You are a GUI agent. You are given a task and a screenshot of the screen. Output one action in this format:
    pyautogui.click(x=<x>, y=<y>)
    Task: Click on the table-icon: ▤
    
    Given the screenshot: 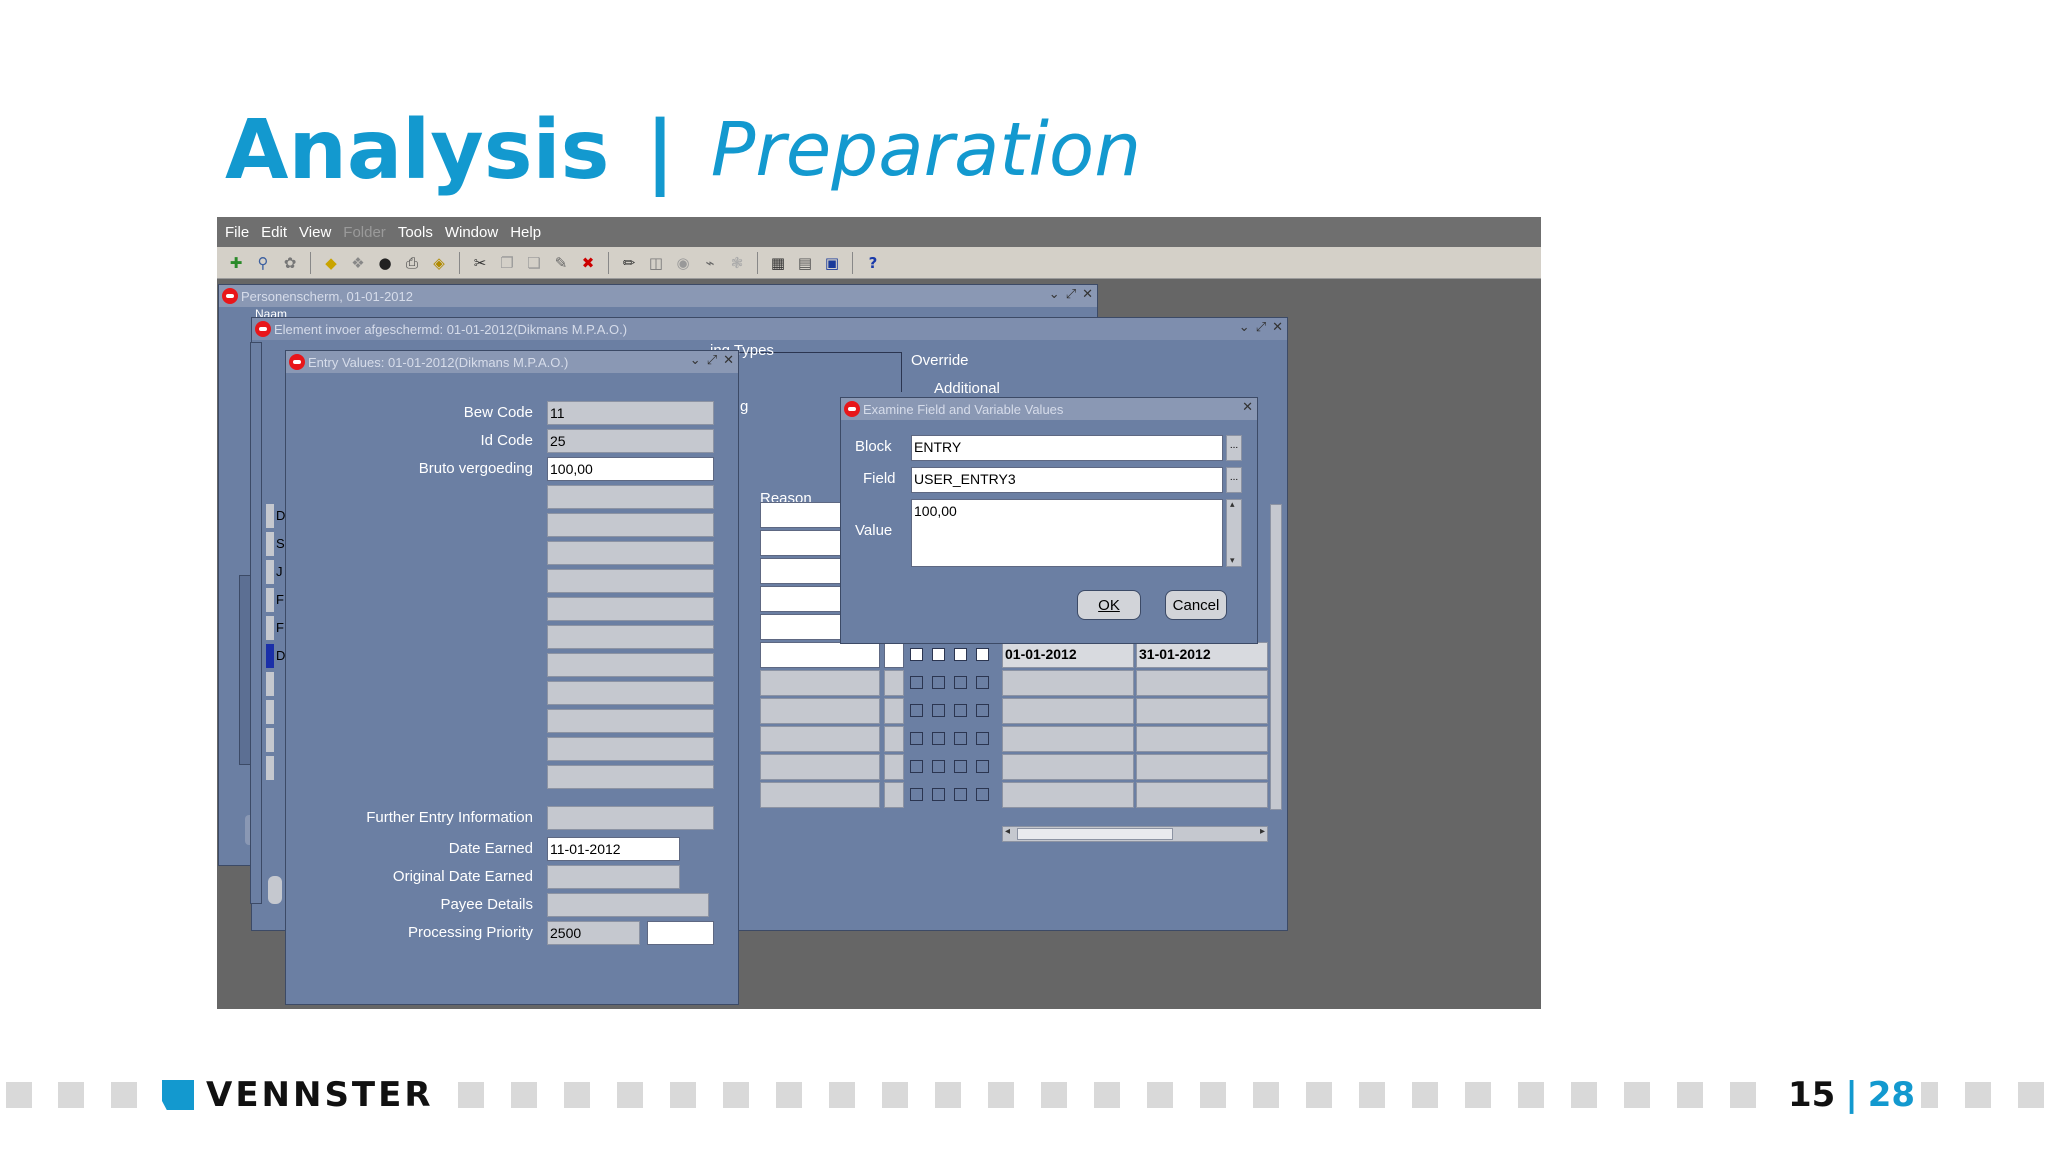 What is the action you would take?
    pyautogui.click(x=805, y=263)
    